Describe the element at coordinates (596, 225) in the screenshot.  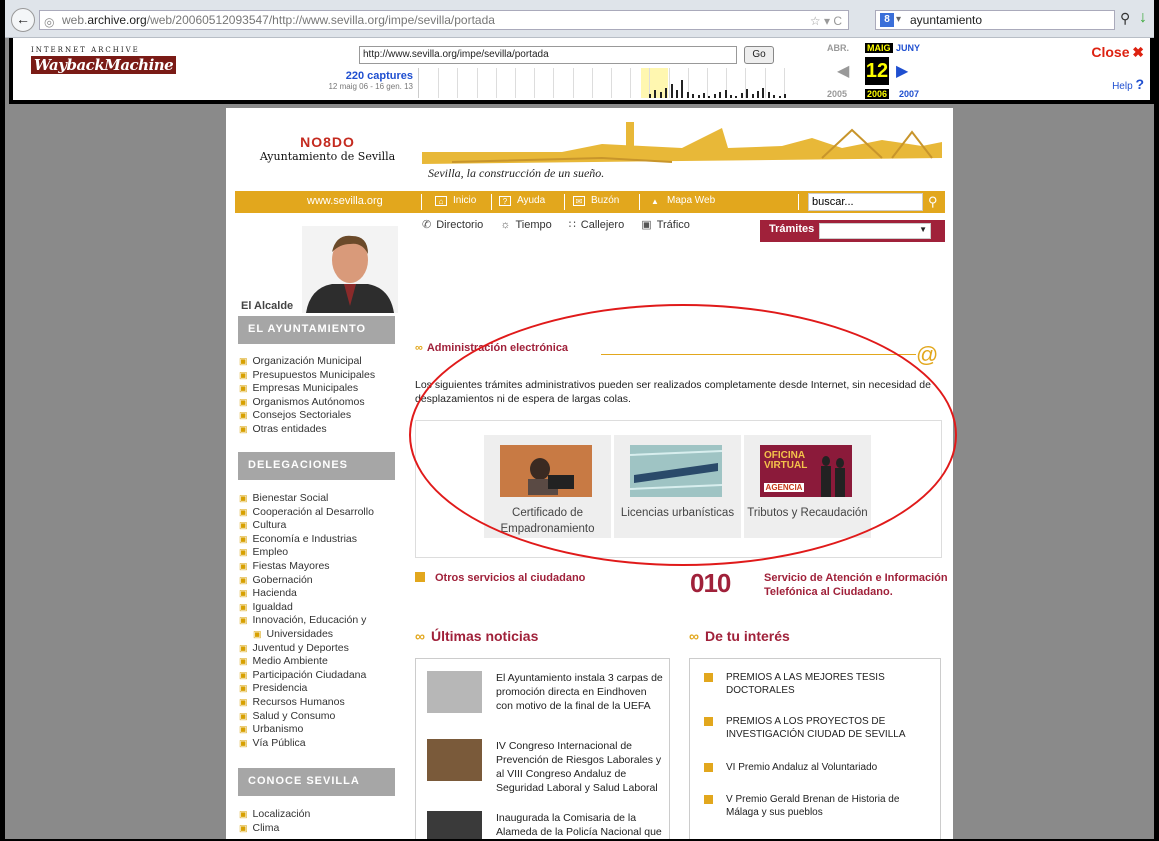
I see `subnav-callejero: ∷ Callejero` at that location.